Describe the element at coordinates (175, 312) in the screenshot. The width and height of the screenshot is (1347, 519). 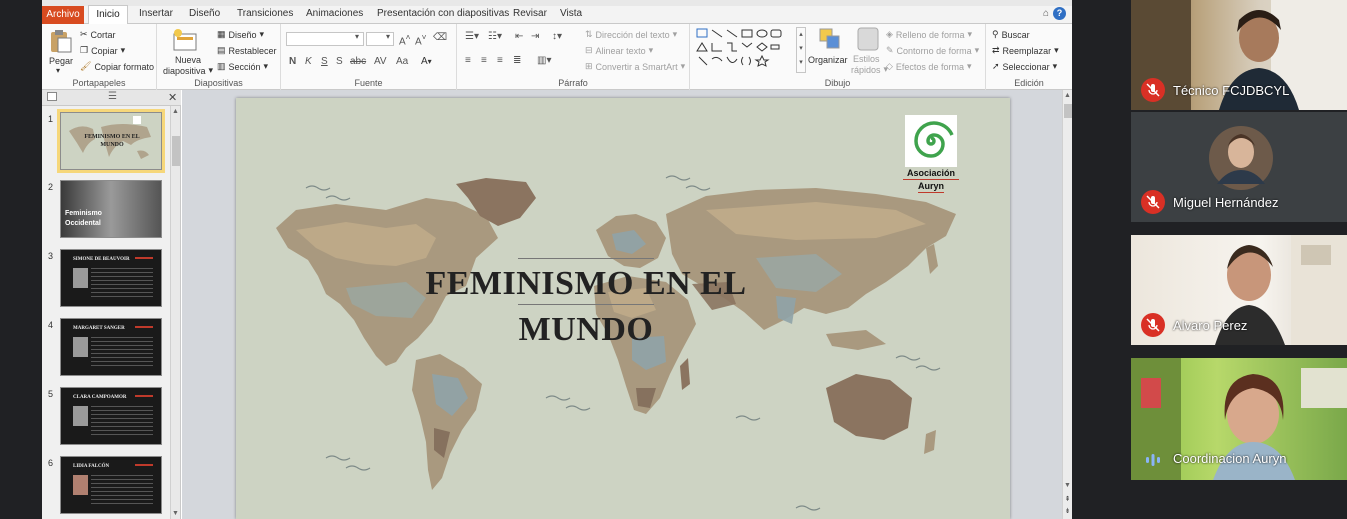
I see `slides-panel-scrollbar: ▲ ▼` at that location.